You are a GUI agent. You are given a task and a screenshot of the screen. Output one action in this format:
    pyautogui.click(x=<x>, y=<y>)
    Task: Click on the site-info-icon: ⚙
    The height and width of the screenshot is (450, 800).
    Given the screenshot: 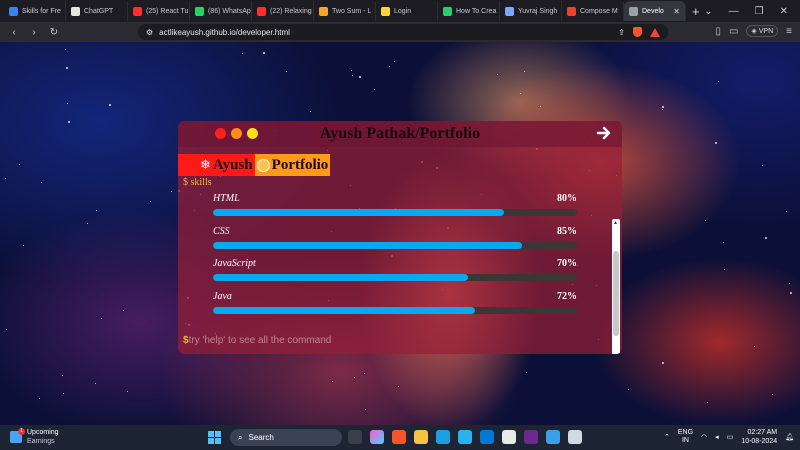 What is the action you would take?
    pyautogui.click(x=149, y=32)
    